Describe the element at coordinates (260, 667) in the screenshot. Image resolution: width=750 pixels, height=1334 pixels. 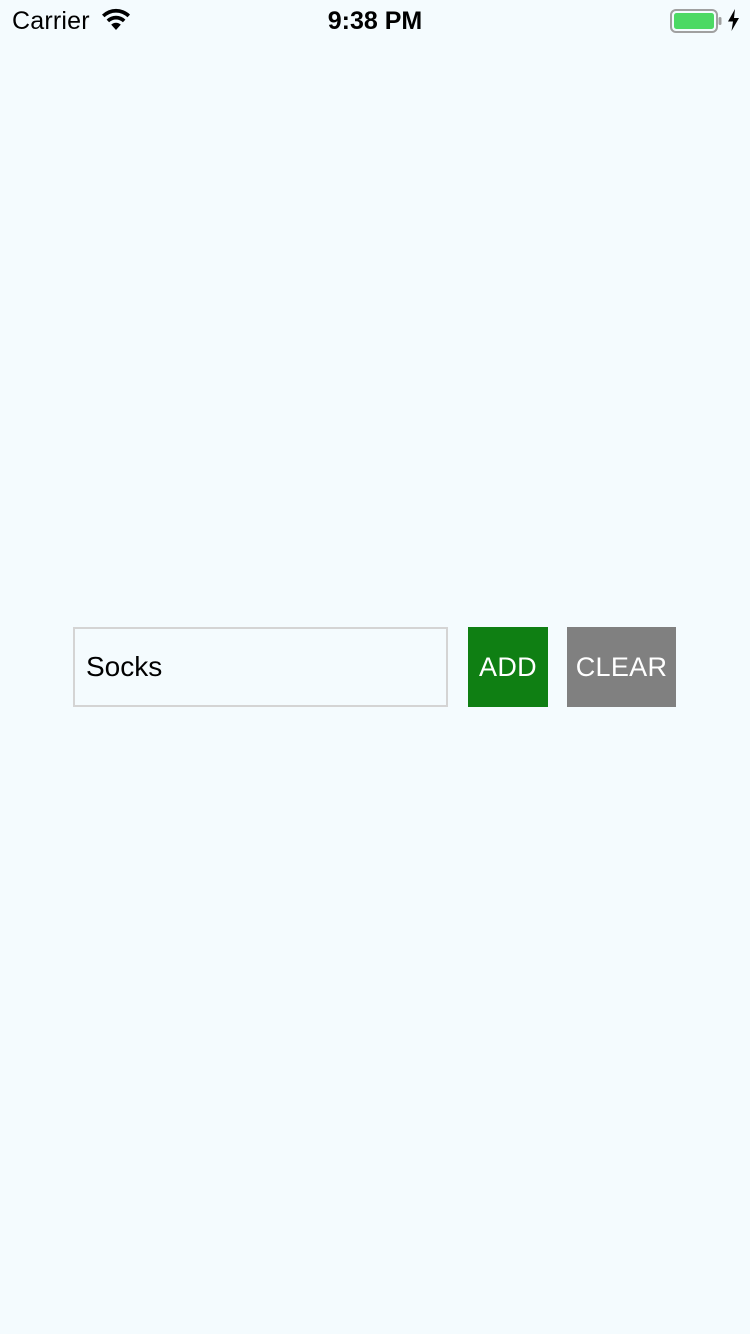
I see `item-input` at that location.